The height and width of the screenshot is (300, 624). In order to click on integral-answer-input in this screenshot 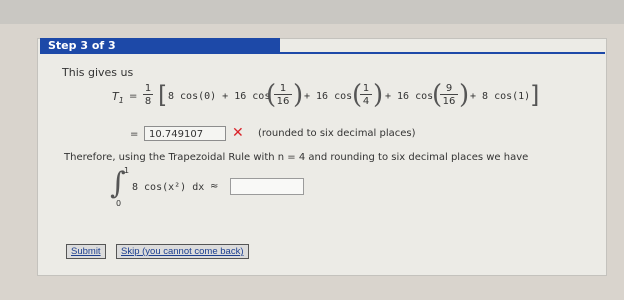, I will do `click(267, 186)`.